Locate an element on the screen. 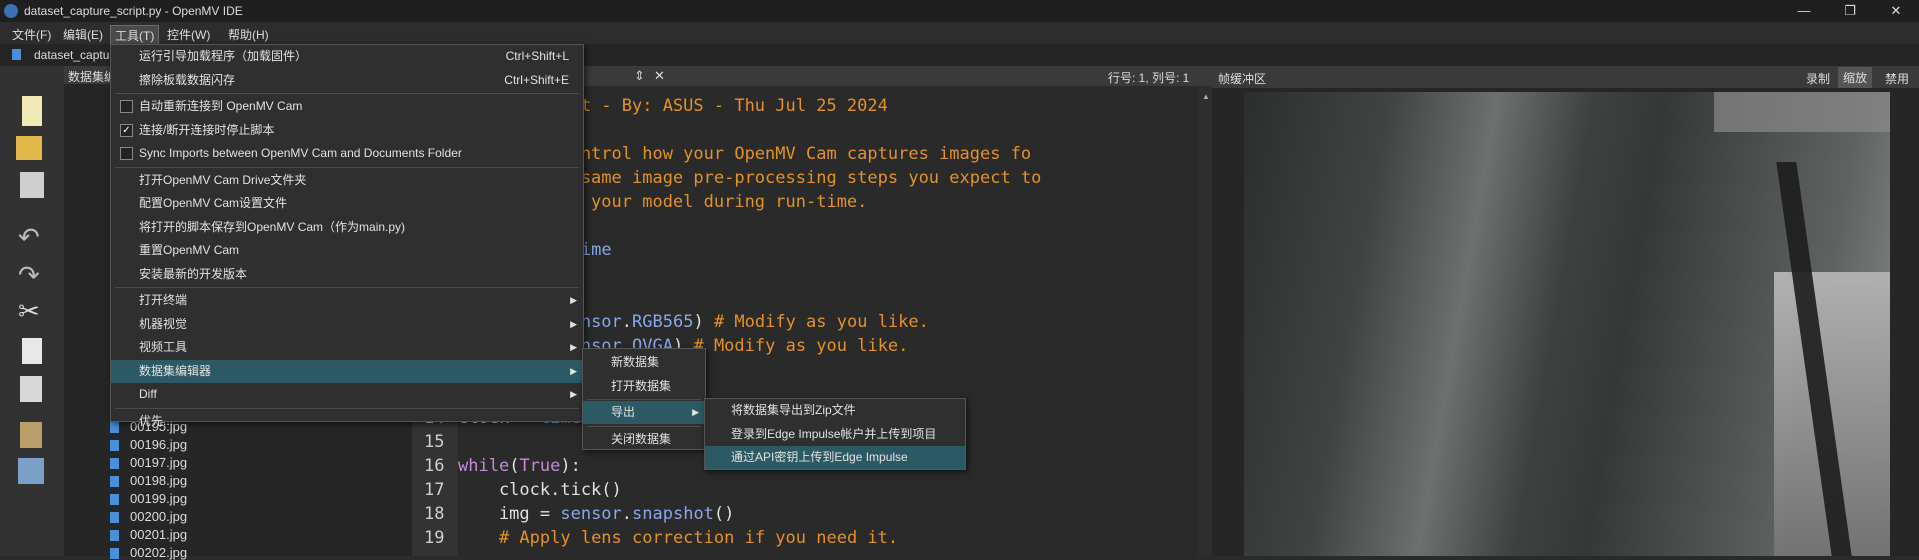  menu-edit: 编辑(E) is located at coordinates (83, 34).